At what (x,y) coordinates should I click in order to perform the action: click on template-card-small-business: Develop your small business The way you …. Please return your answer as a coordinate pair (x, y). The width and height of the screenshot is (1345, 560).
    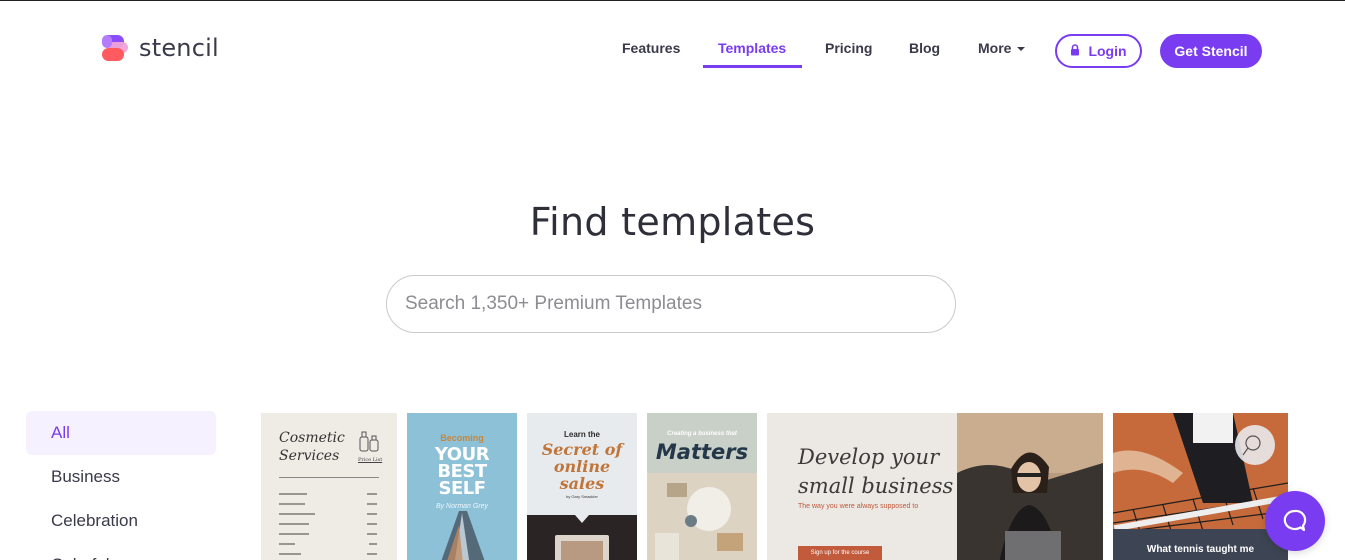
    Looking at the image, I should click on (935, 486).